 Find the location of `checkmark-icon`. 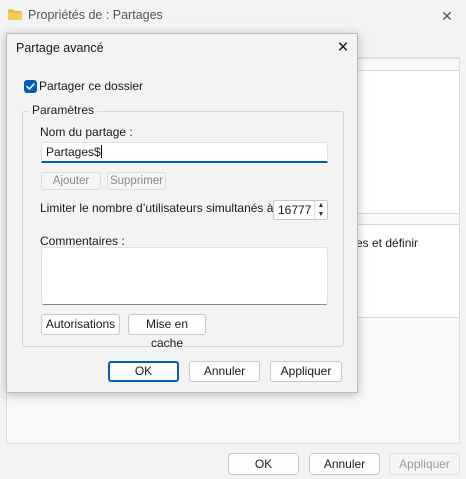

checkmark-icon is located at coordinates (30, 86).